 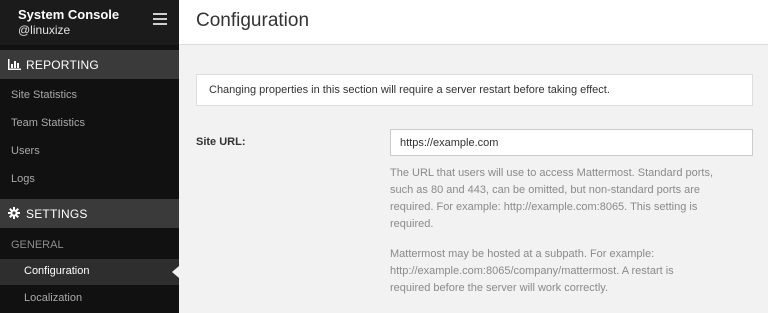 What do you see at coordinates (89, 180) in the screenshot?
I see `sidebar-item-logs: Logs` at bounding box center [89, 180].